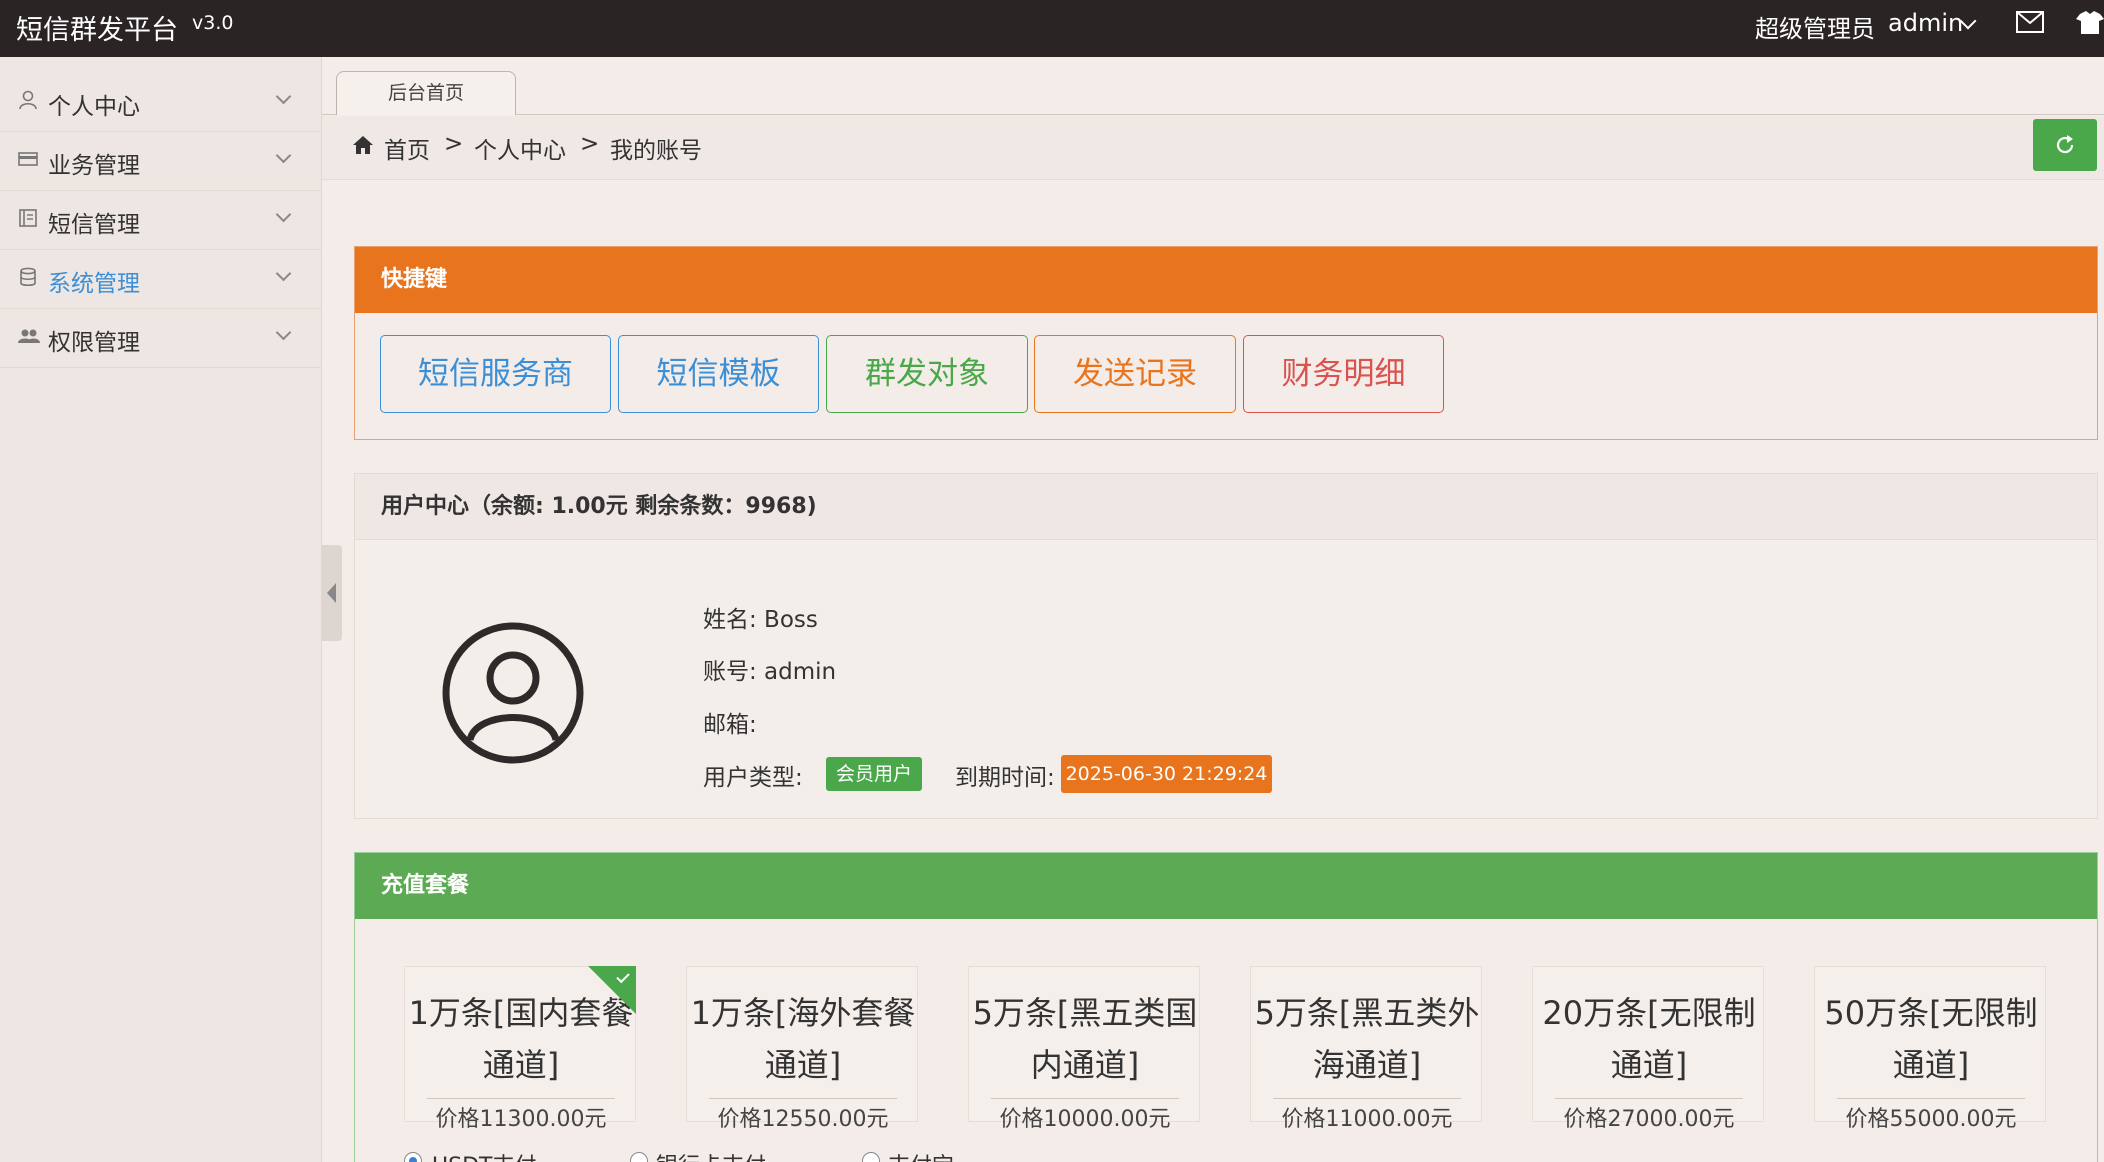 Image resolution: width=2104 pixels, height=1162 pixels. Describe the element at coordinates (874, 774) in the screenshot. I see `user-type-badge: 会员用户` at that location.